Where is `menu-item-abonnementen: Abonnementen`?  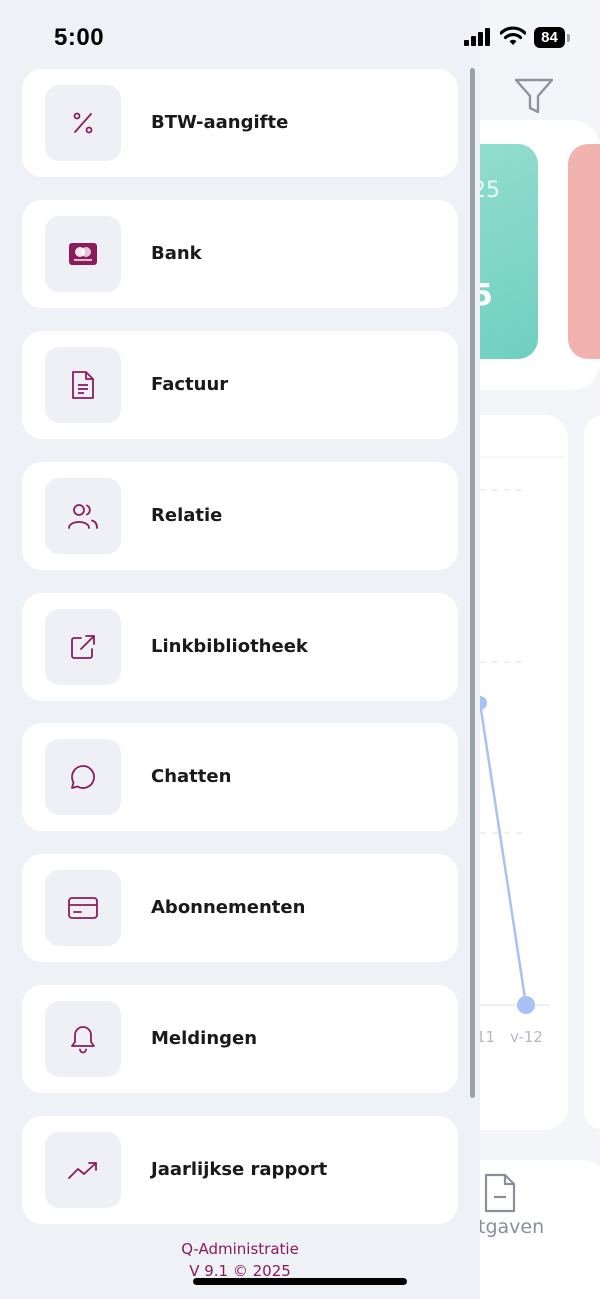 menu-item-abonnementen: Abonnementen is located at coordinates (240, 908).